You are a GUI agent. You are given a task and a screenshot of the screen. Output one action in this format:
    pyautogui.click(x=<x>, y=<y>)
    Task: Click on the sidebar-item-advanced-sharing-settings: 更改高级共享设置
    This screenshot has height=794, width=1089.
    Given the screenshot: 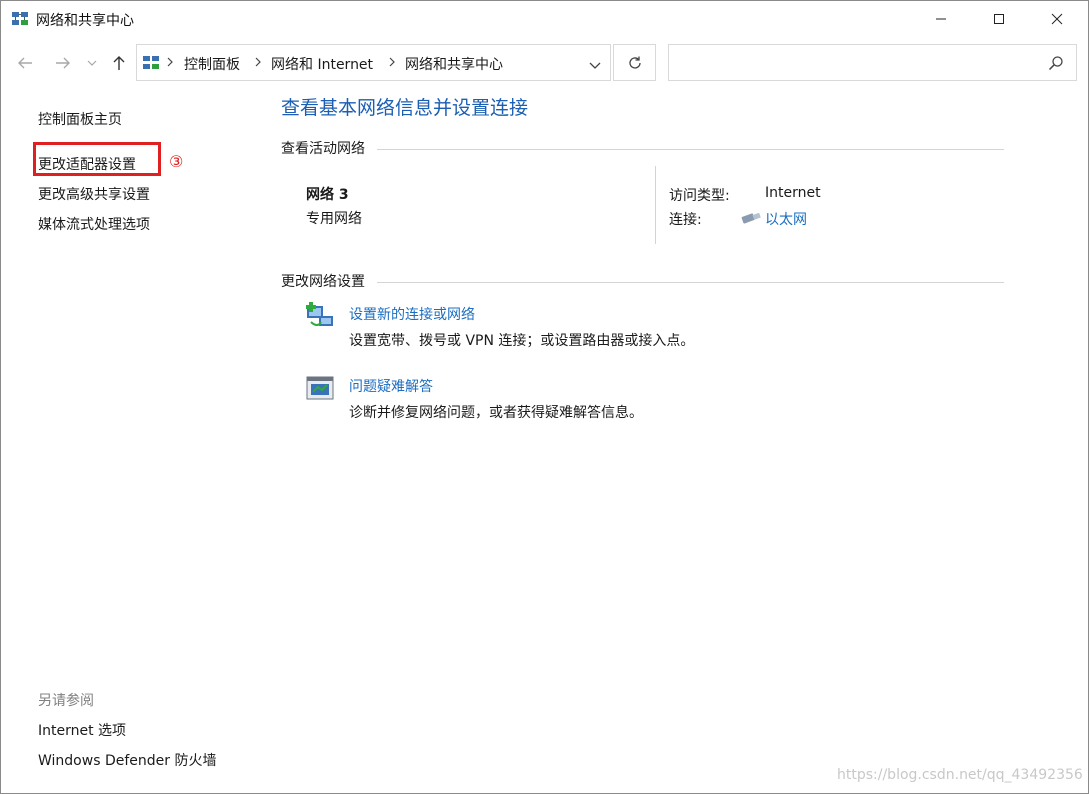 What is the action you would take?
    pyautogui.click(x=94, y=194)
    